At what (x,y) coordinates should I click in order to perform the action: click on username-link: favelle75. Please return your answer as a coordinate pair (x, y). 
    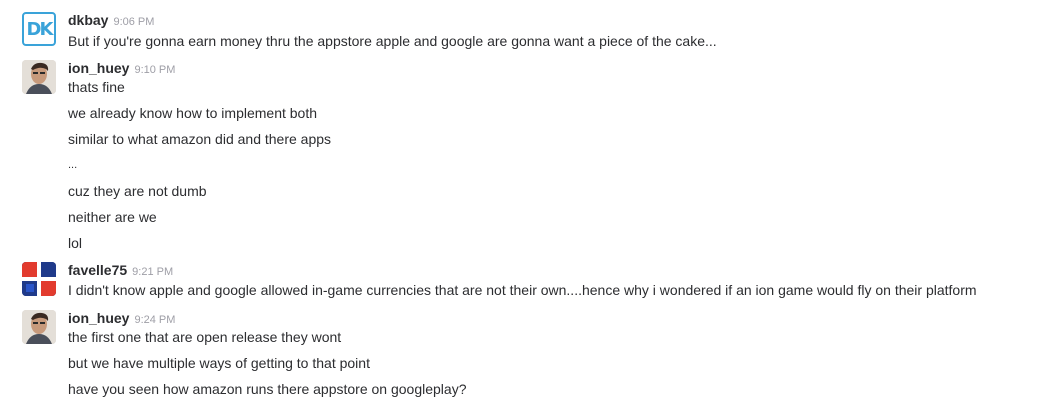
    Looking at the image, I should click on (97, 270).